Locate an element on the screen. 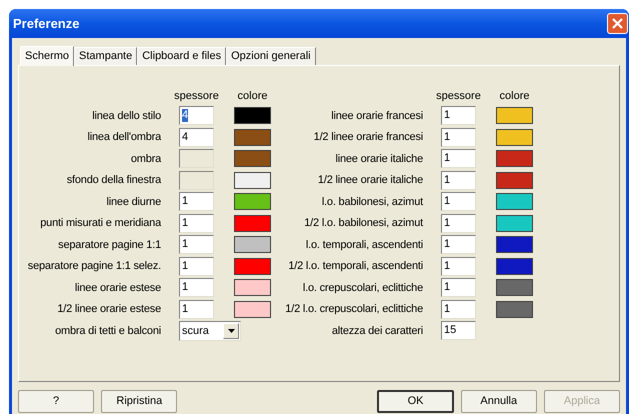  field-label: ombra di tetti e balconi is located at coordinates (108, 331).